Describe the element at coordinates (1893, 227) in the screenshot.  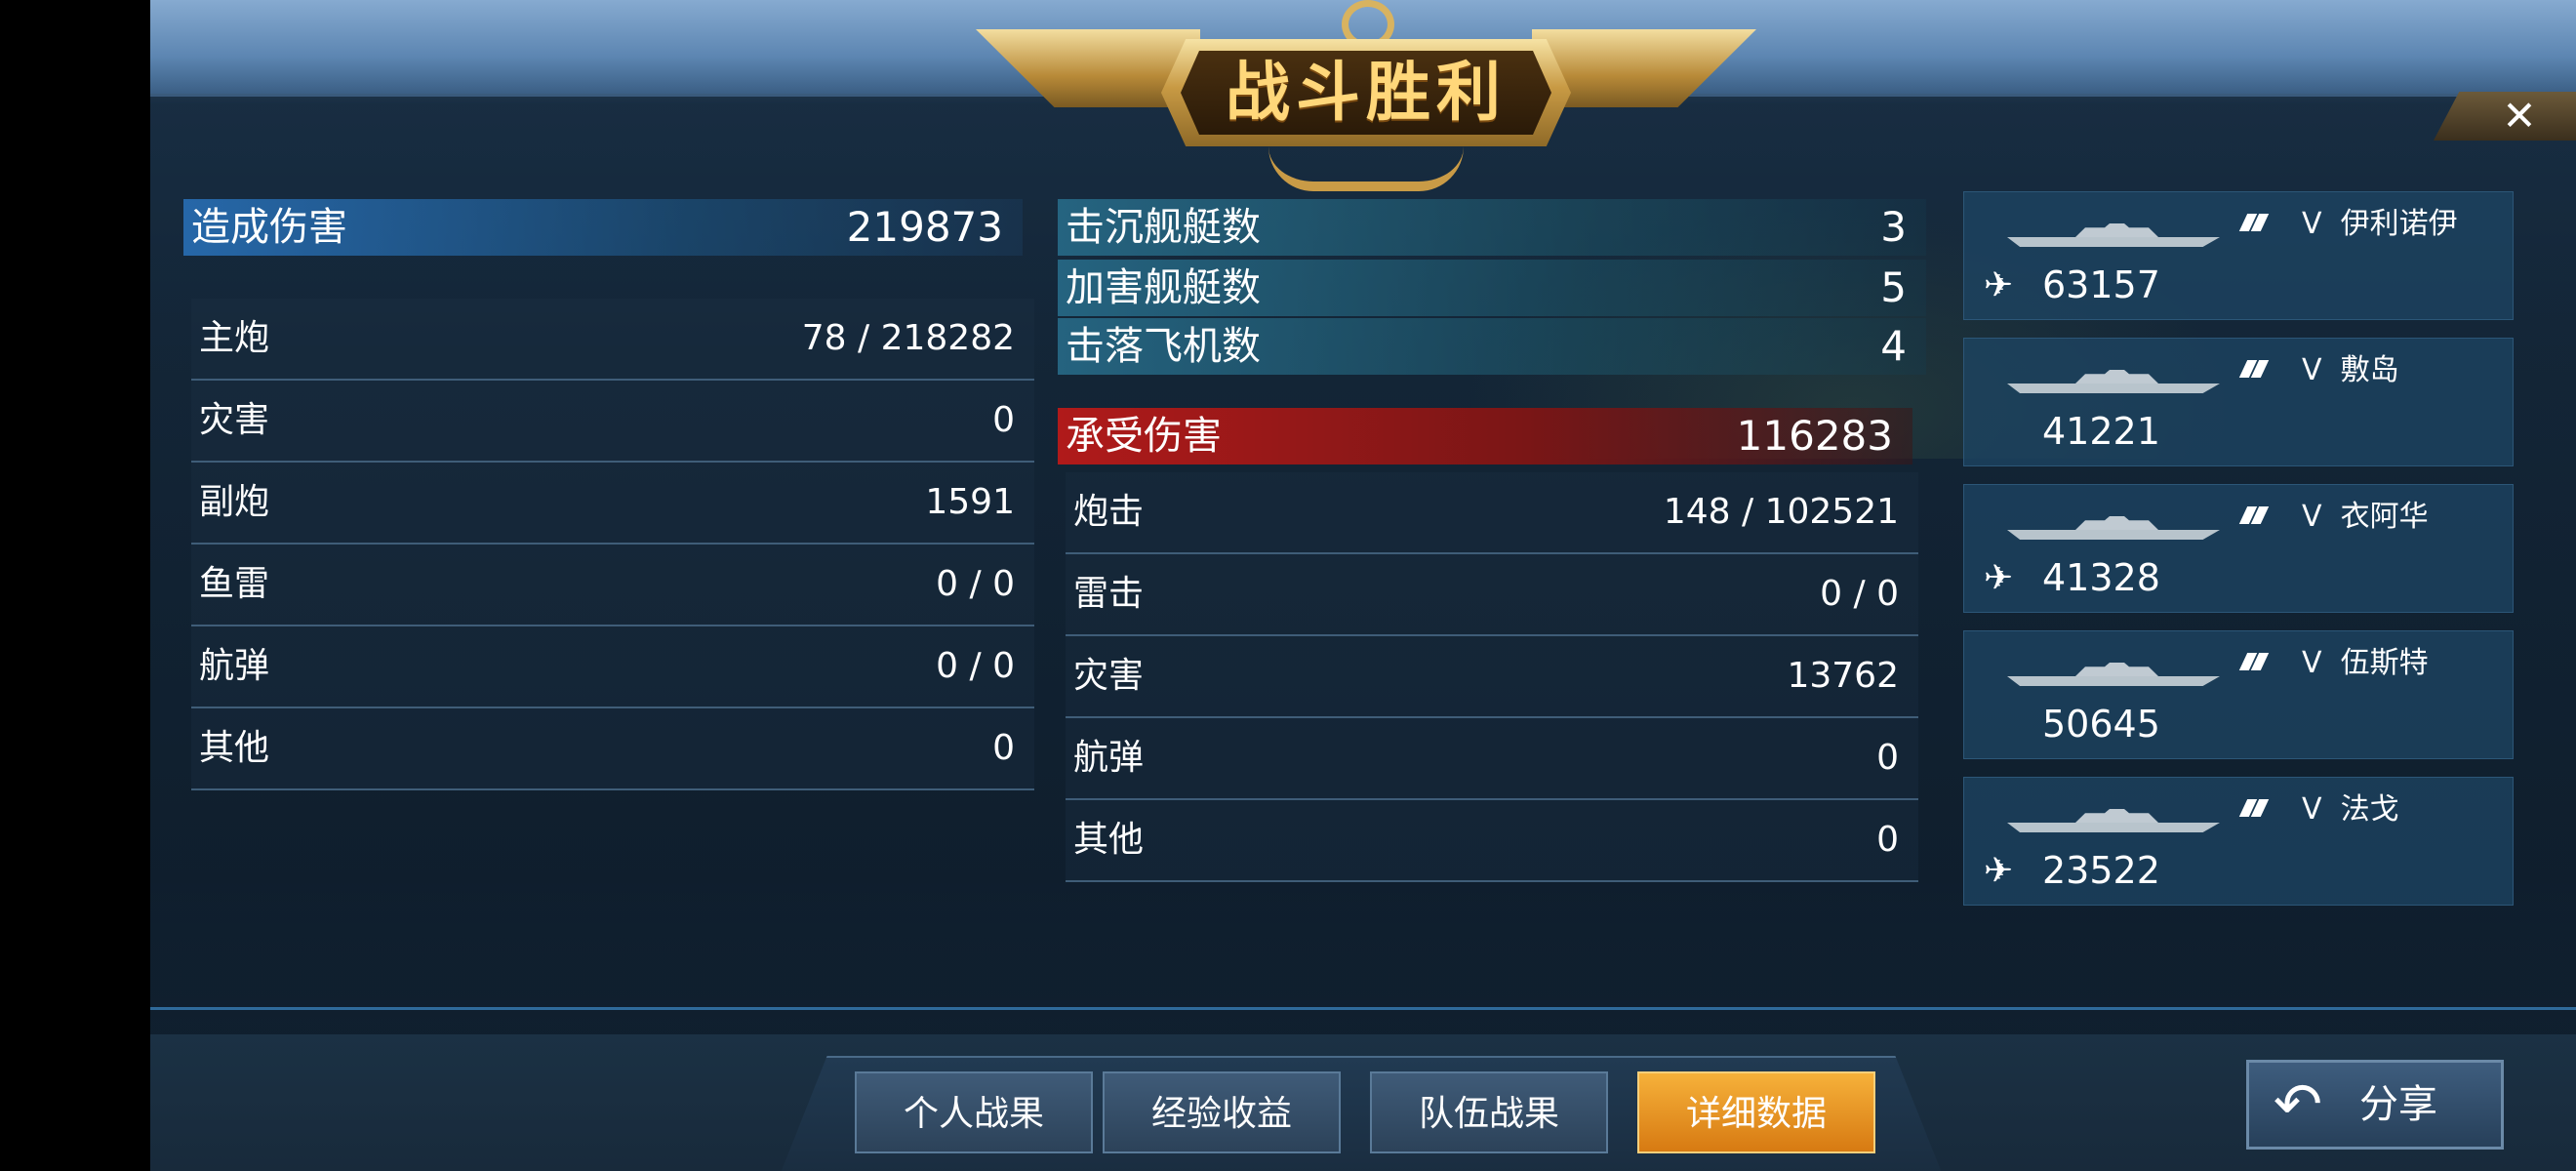
I see `kill-stat-value: 3` at that location.